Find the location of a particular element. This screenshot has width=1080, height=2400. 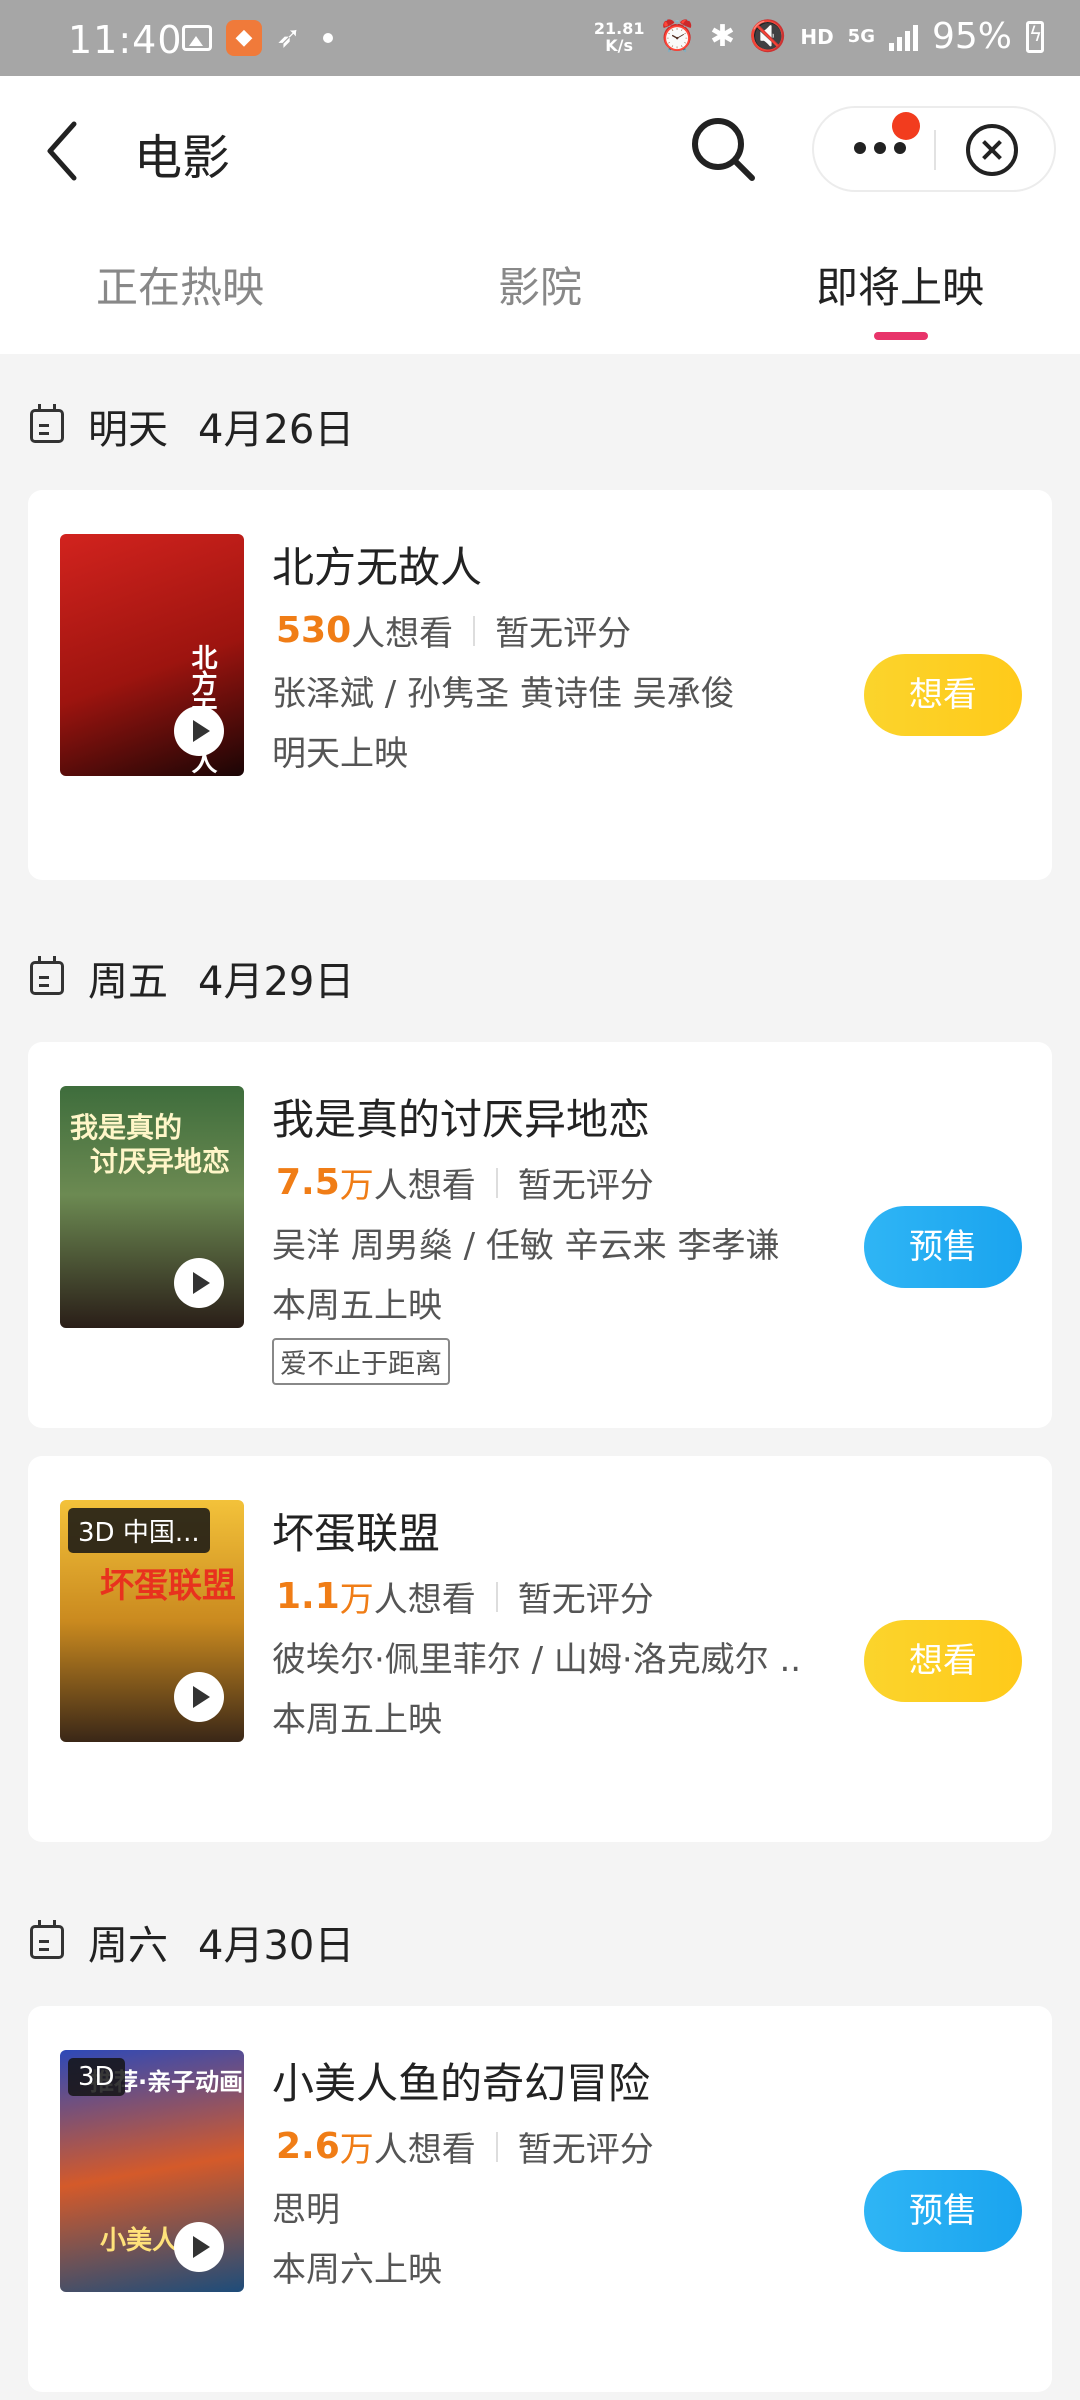

hd-label: HD is located at coordinates (817, 36).